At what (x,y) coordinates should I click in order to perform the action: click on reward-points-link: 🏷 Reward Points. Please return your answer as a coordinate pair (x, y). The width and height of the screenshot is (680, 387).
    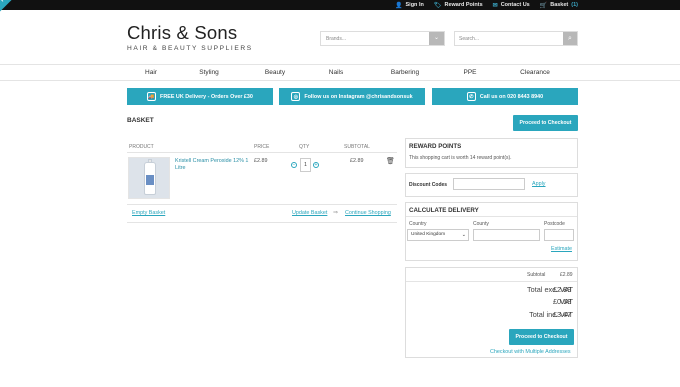
    Looking at the image, I should click on (458, 5).